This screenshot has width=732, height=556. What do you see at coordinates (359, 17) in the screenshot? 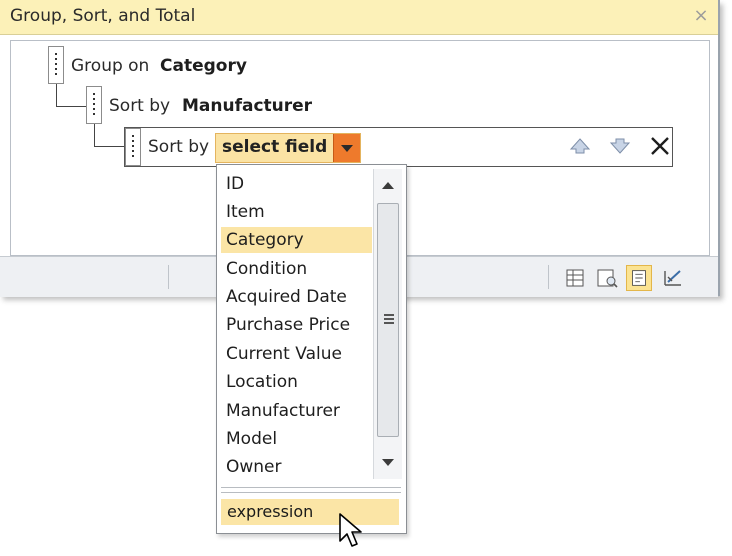
I see `pane-title-bar: Group, Sort, and Total ×` at bounding box center [359, 17].